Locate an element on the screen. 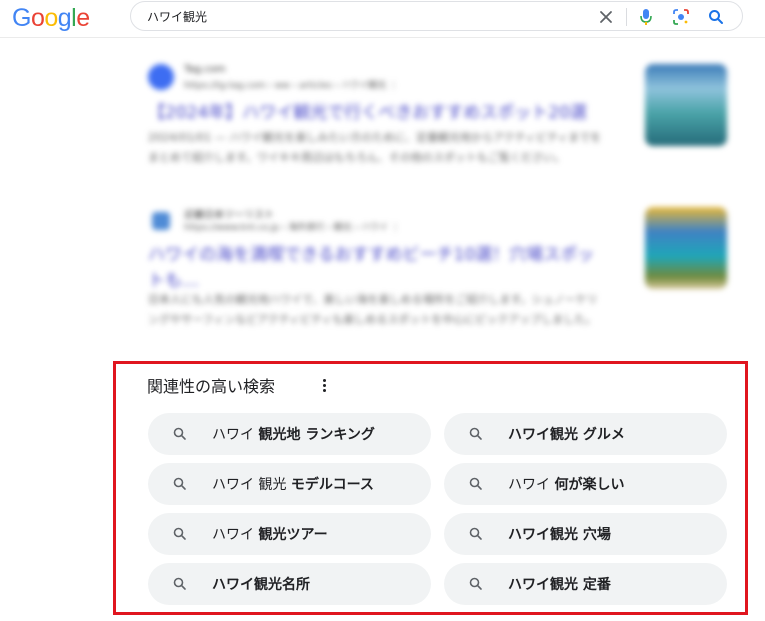 Image resolution: width=765 pixels, height=621 pixels. result-site-name: Tag.com is located at coordinates (205, 69).